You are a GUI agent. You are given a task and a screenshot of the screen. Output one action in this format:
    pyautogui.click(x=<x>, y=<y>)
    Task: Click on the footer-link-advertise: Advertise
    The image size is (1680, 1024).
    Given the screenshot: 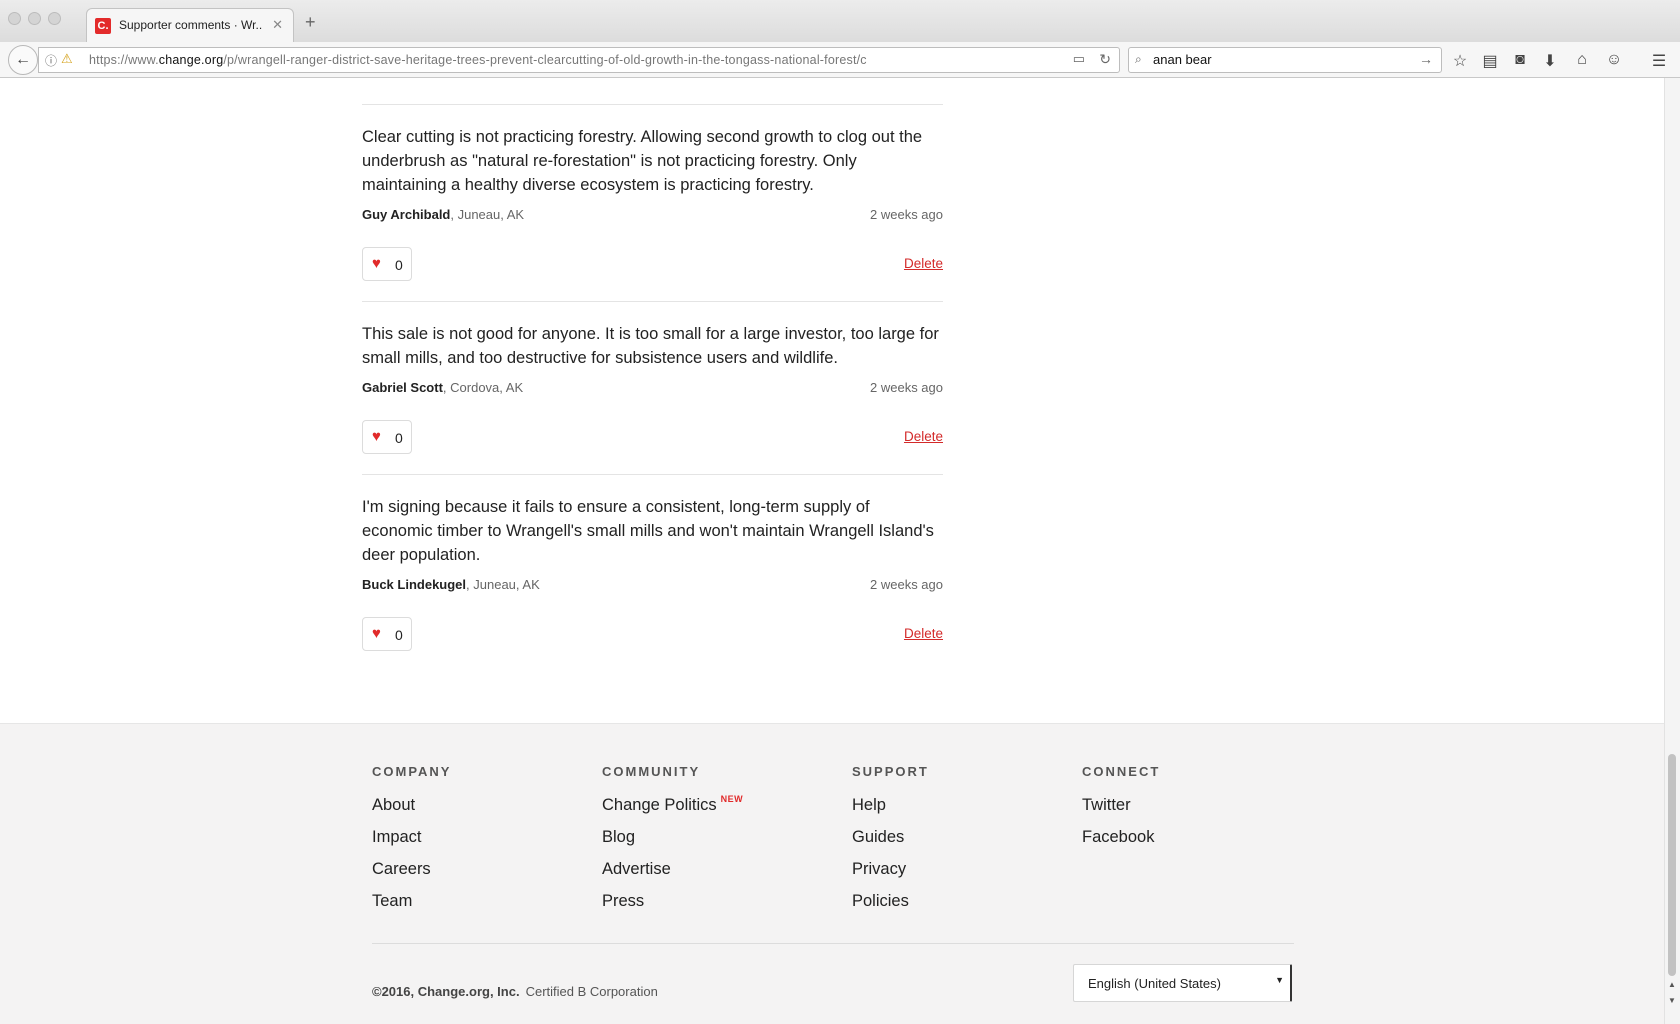 What is the action you would take?
    pyautogui.click(x=672, y=874)
    